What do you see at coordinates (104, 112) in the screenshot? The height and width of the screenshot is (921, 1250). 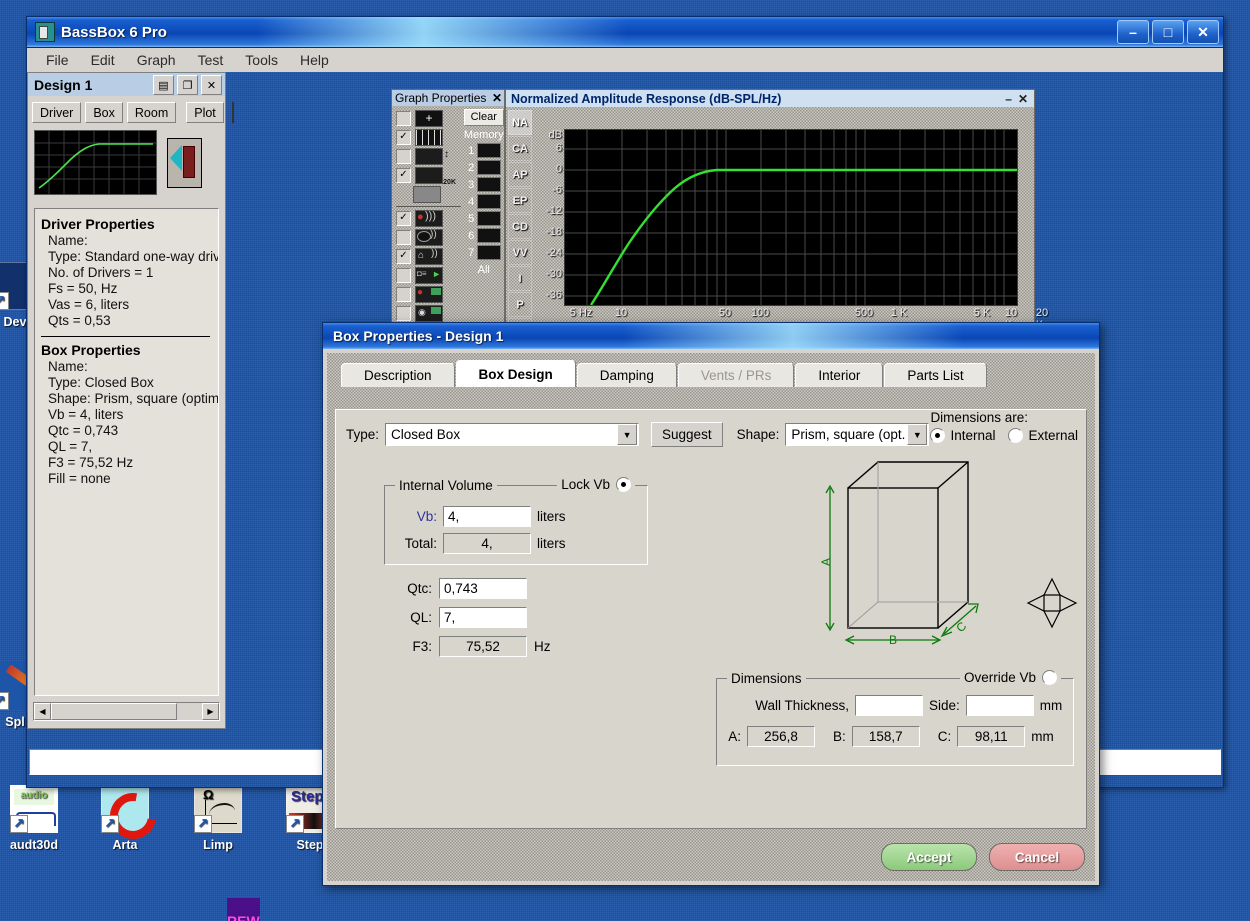 I see `box-button: Box` at bounding box center [104, 112].